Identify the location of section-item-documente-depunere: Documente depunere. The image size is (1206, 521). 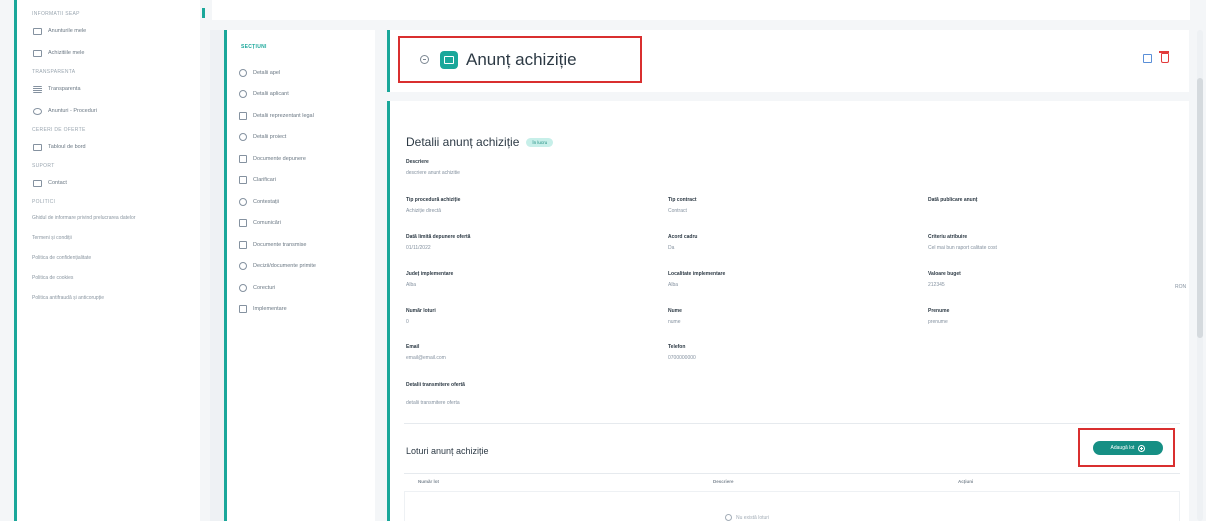
(301, 159).